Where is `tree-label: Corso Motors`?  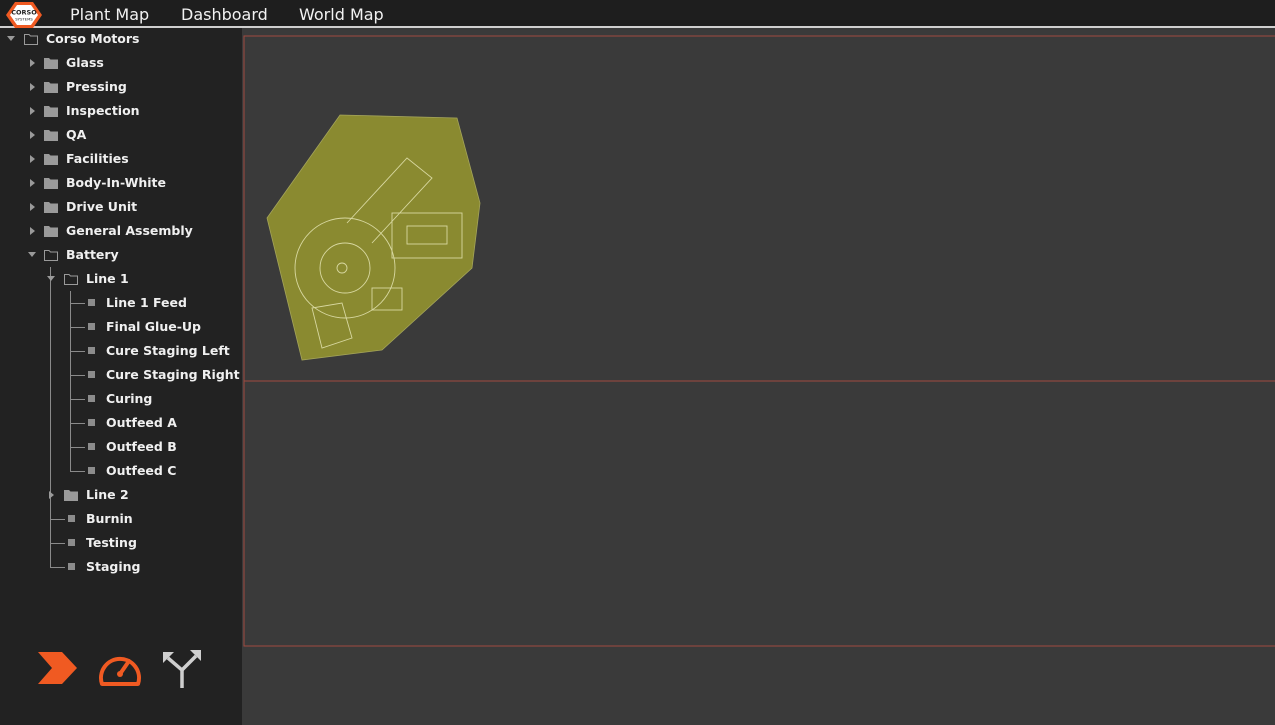
tree-label: Corso Motors is located at coordinates (93, 38).